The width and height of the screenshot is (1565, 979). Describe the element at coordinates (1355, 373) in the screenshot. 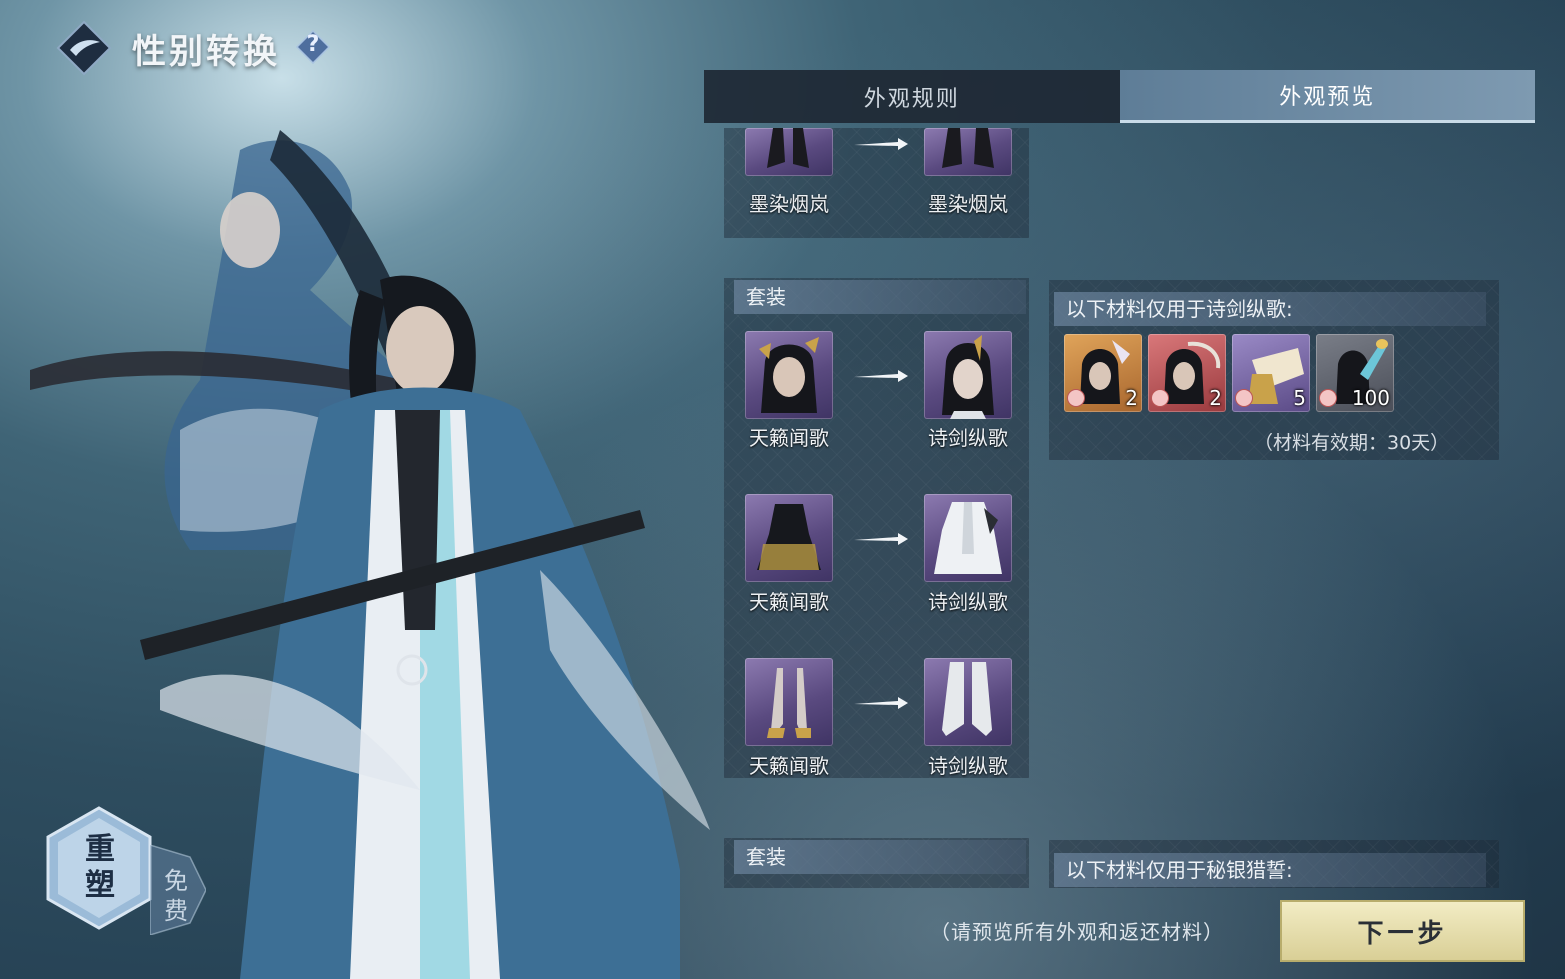

I see `material-item: 100` at that location.